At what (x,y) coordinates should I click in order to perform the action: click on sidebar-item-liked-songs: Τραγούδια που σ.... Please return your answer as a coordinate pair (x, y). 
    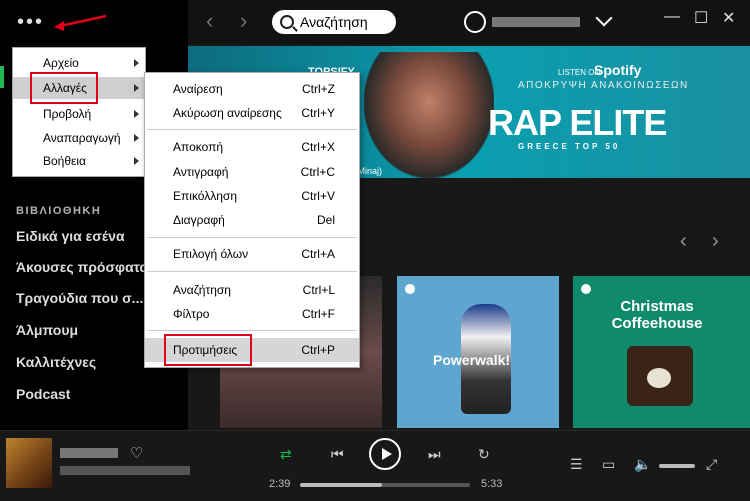
    Looking at the image, I should click on (79, 298).